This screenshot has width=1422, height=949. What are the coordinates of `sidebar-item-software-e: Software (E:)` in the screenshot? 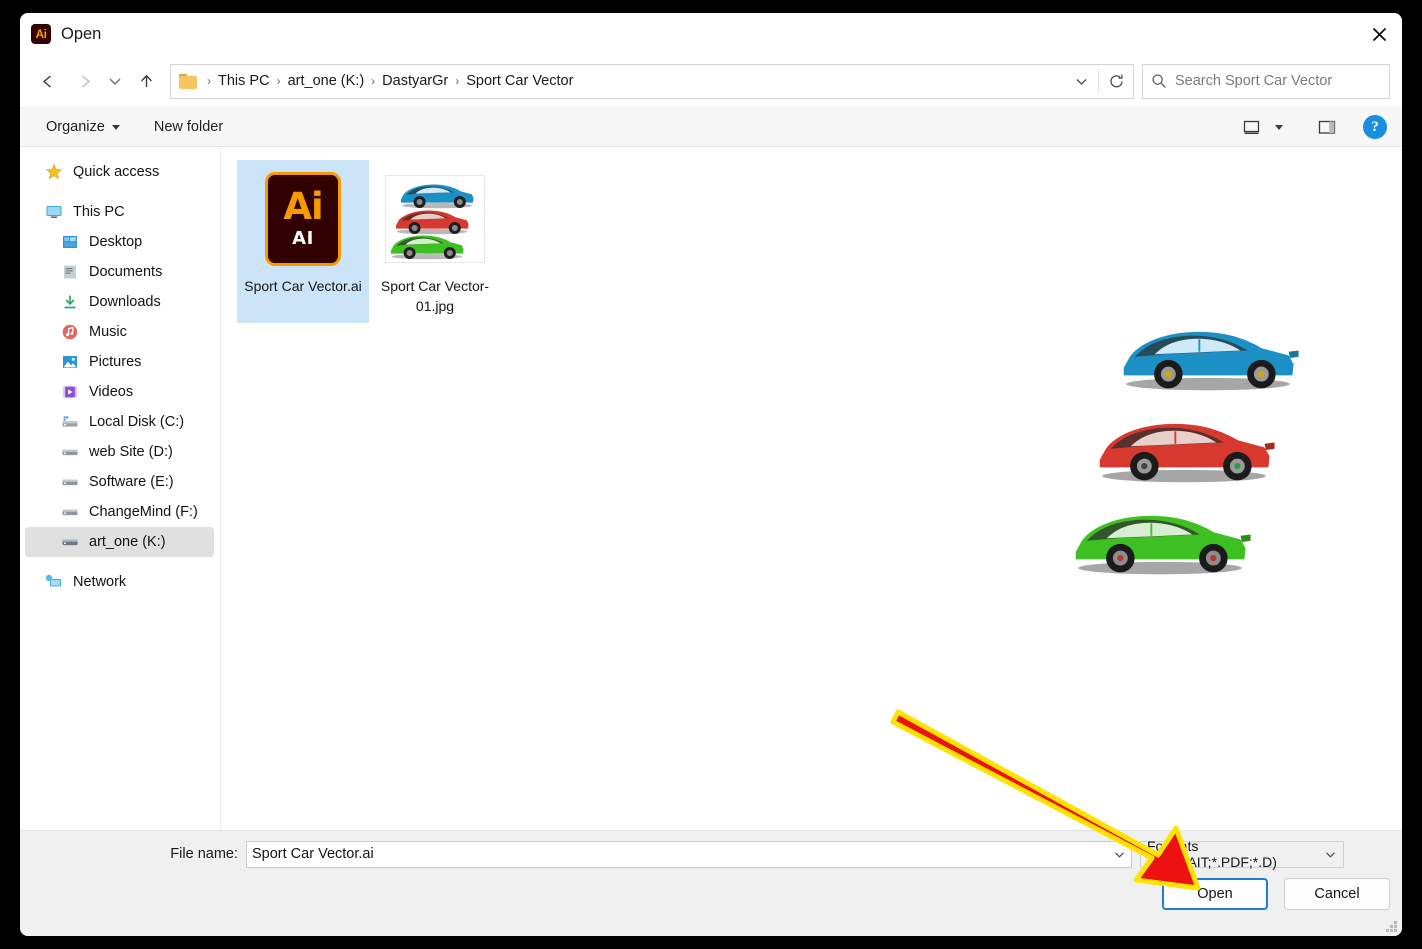 It's located at (119, 482).